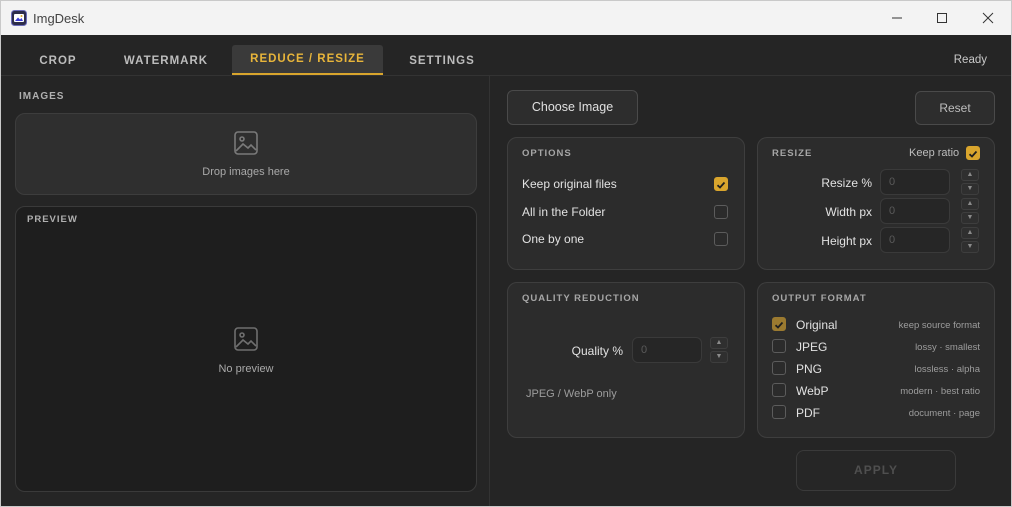  Describe the element at coordinates (721, 239) in the screenshot. I see `one-by-one-checkbox` at that location.